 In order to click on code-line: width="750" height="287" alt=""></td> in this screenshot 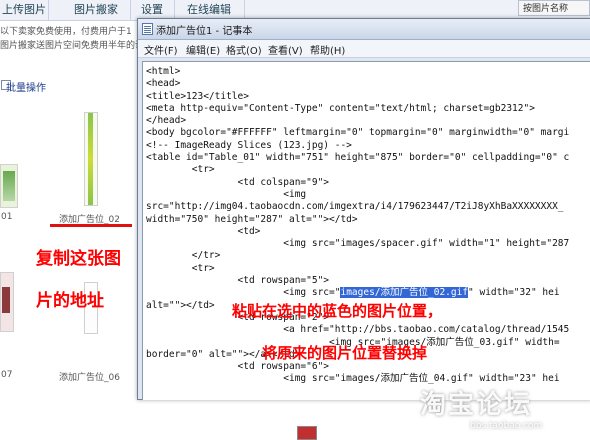, I will do `click(252, 219)`.